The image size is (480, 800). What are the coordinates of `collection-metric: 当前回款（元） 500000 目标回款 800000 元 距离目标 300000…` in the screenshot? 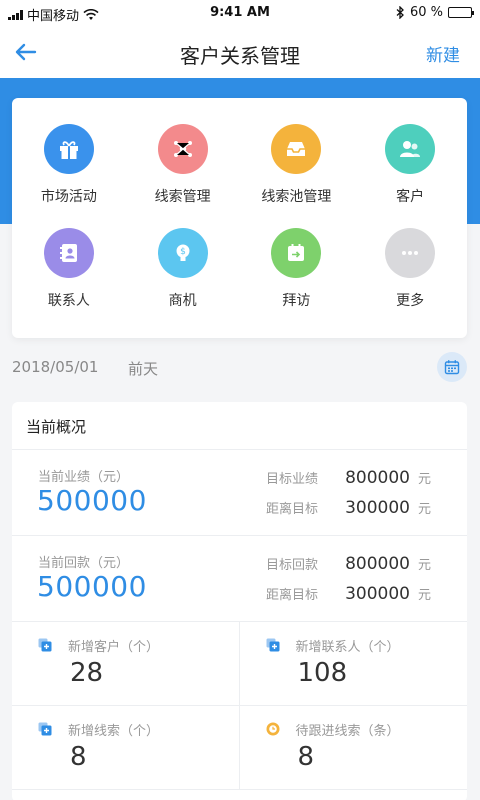 It's located at (239, 579).